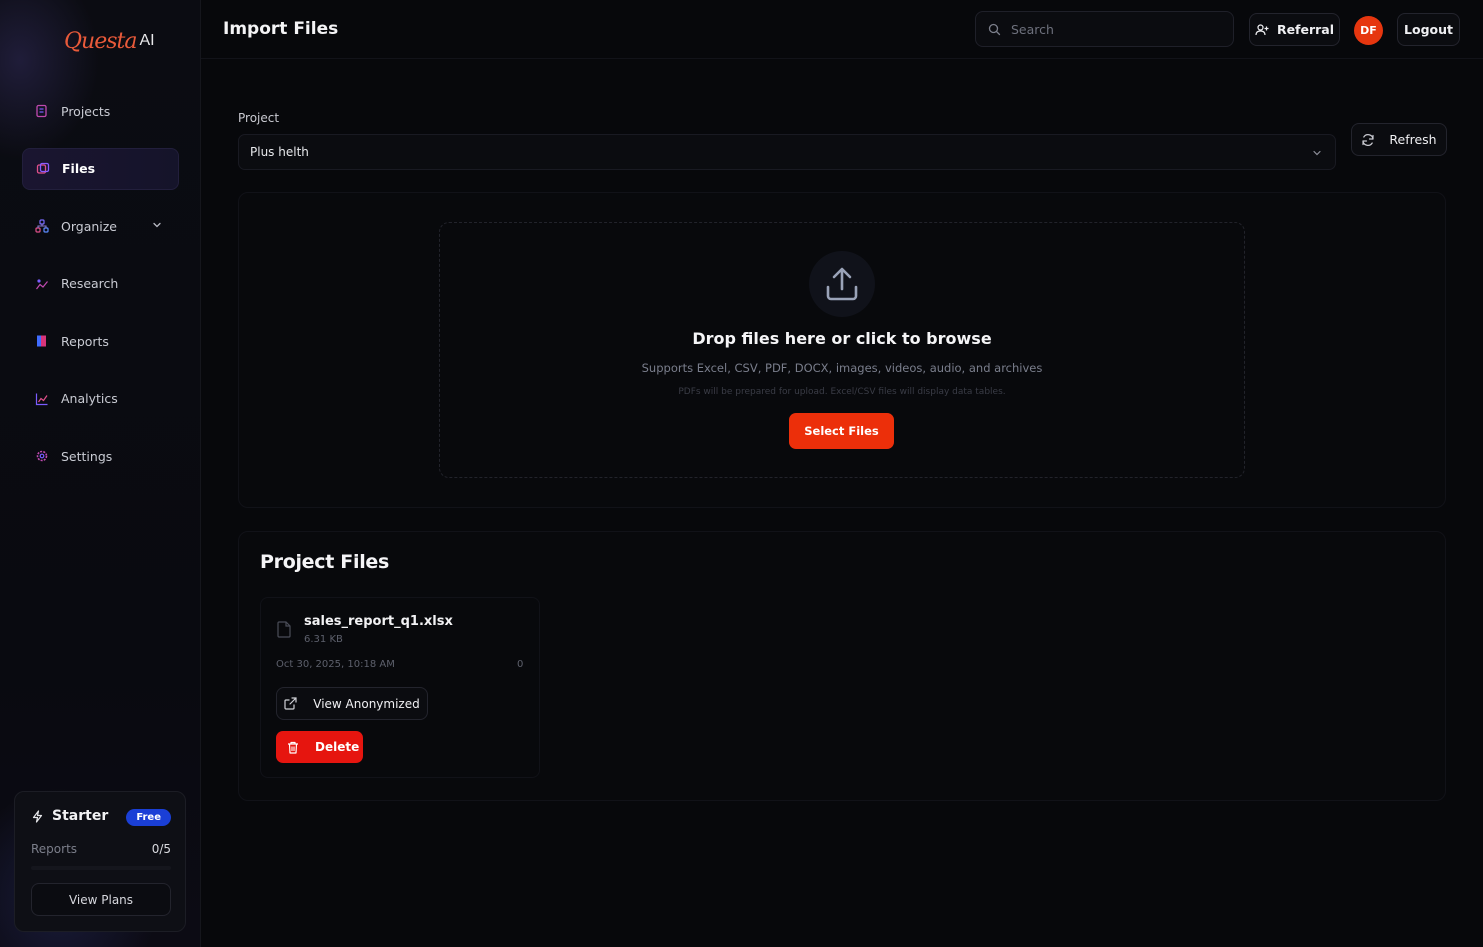 The width and height of the screenshot is (1483, 947). What do you see at coordinates (86, 111) in the screenshot?
I see `sidebar-item-label: Projects` at bounding box center [86, 111].